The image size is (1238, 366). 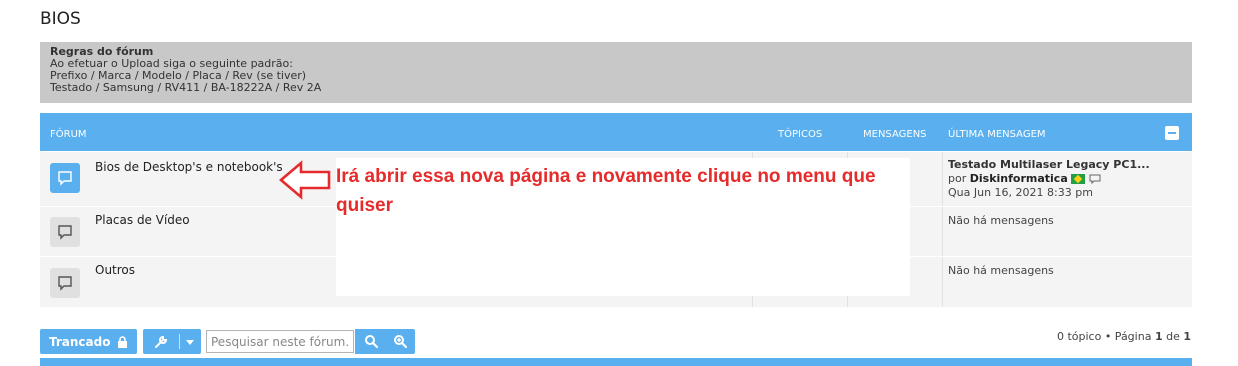 I want to click on red-arrow-icon, so click(x=305, y=180).